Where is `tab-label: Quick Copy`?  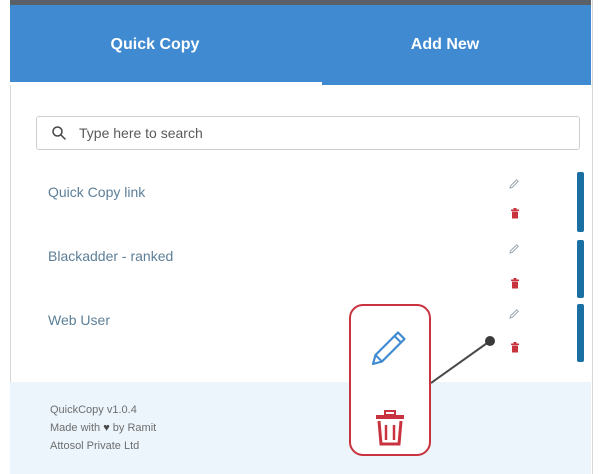
tab-label: Quick Copy is located at coordinates (155, 44).